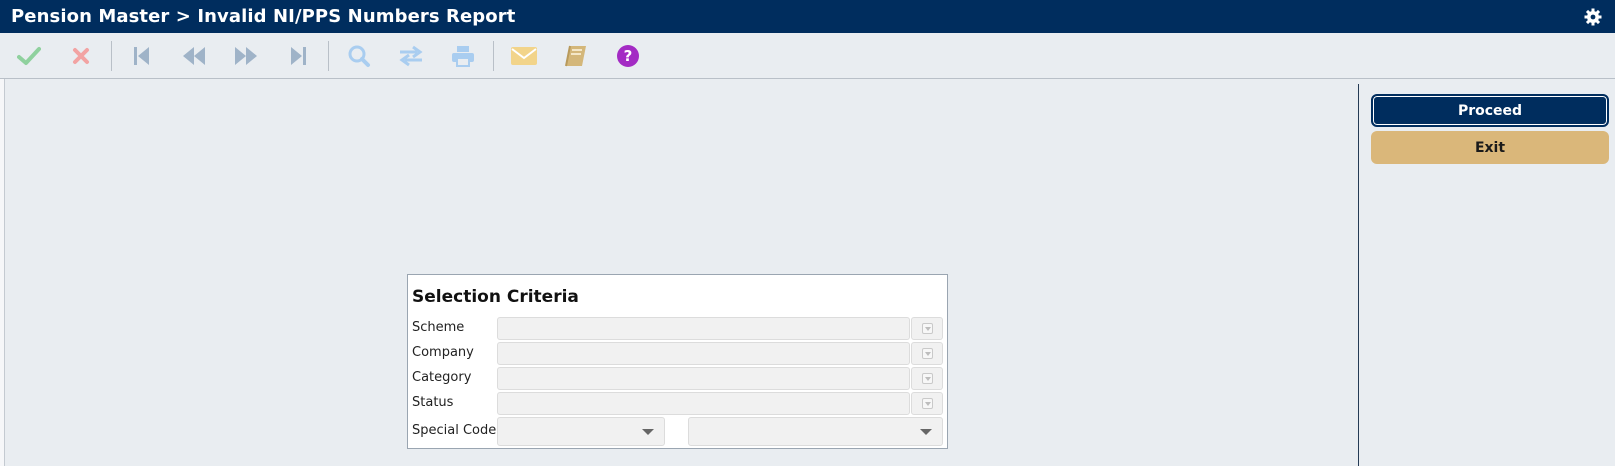  I want to click on last-record-icon, so click(298, 56).